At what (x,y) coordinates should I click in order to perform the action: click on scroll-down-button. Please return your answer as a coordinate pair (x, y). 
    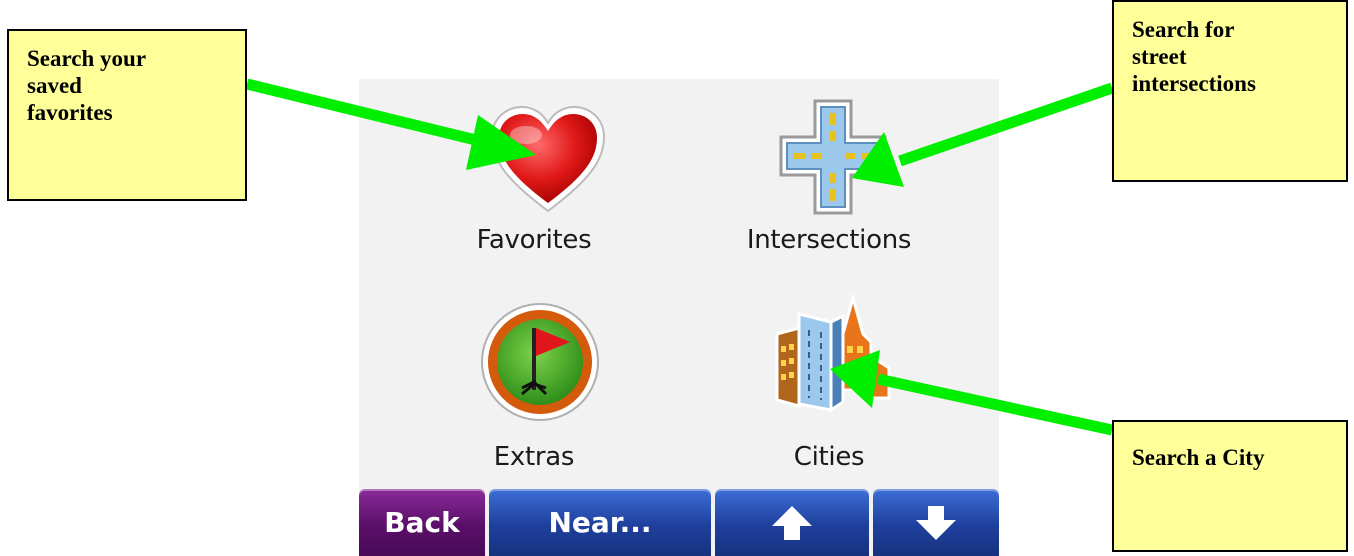
    Looking at the image, I should click on (936, 522).